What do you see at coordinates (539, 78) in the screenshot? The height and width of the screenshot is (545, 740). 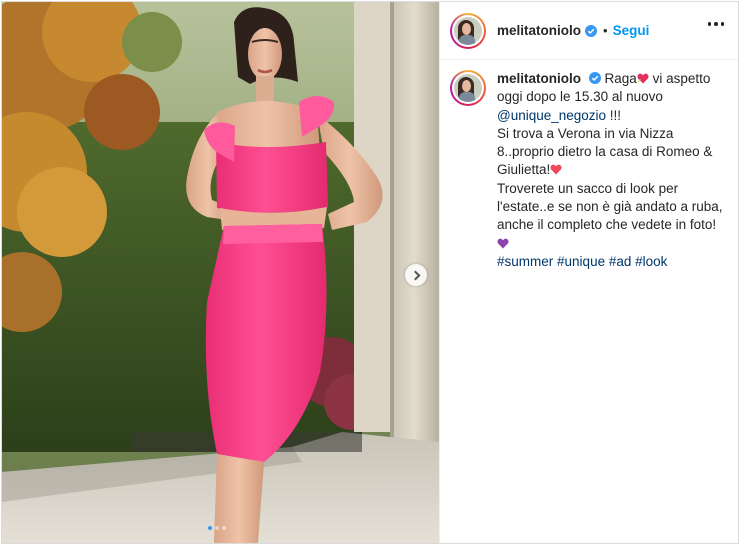 I see `caption-username: melitatoniolo` at bounding box center [539, 78].